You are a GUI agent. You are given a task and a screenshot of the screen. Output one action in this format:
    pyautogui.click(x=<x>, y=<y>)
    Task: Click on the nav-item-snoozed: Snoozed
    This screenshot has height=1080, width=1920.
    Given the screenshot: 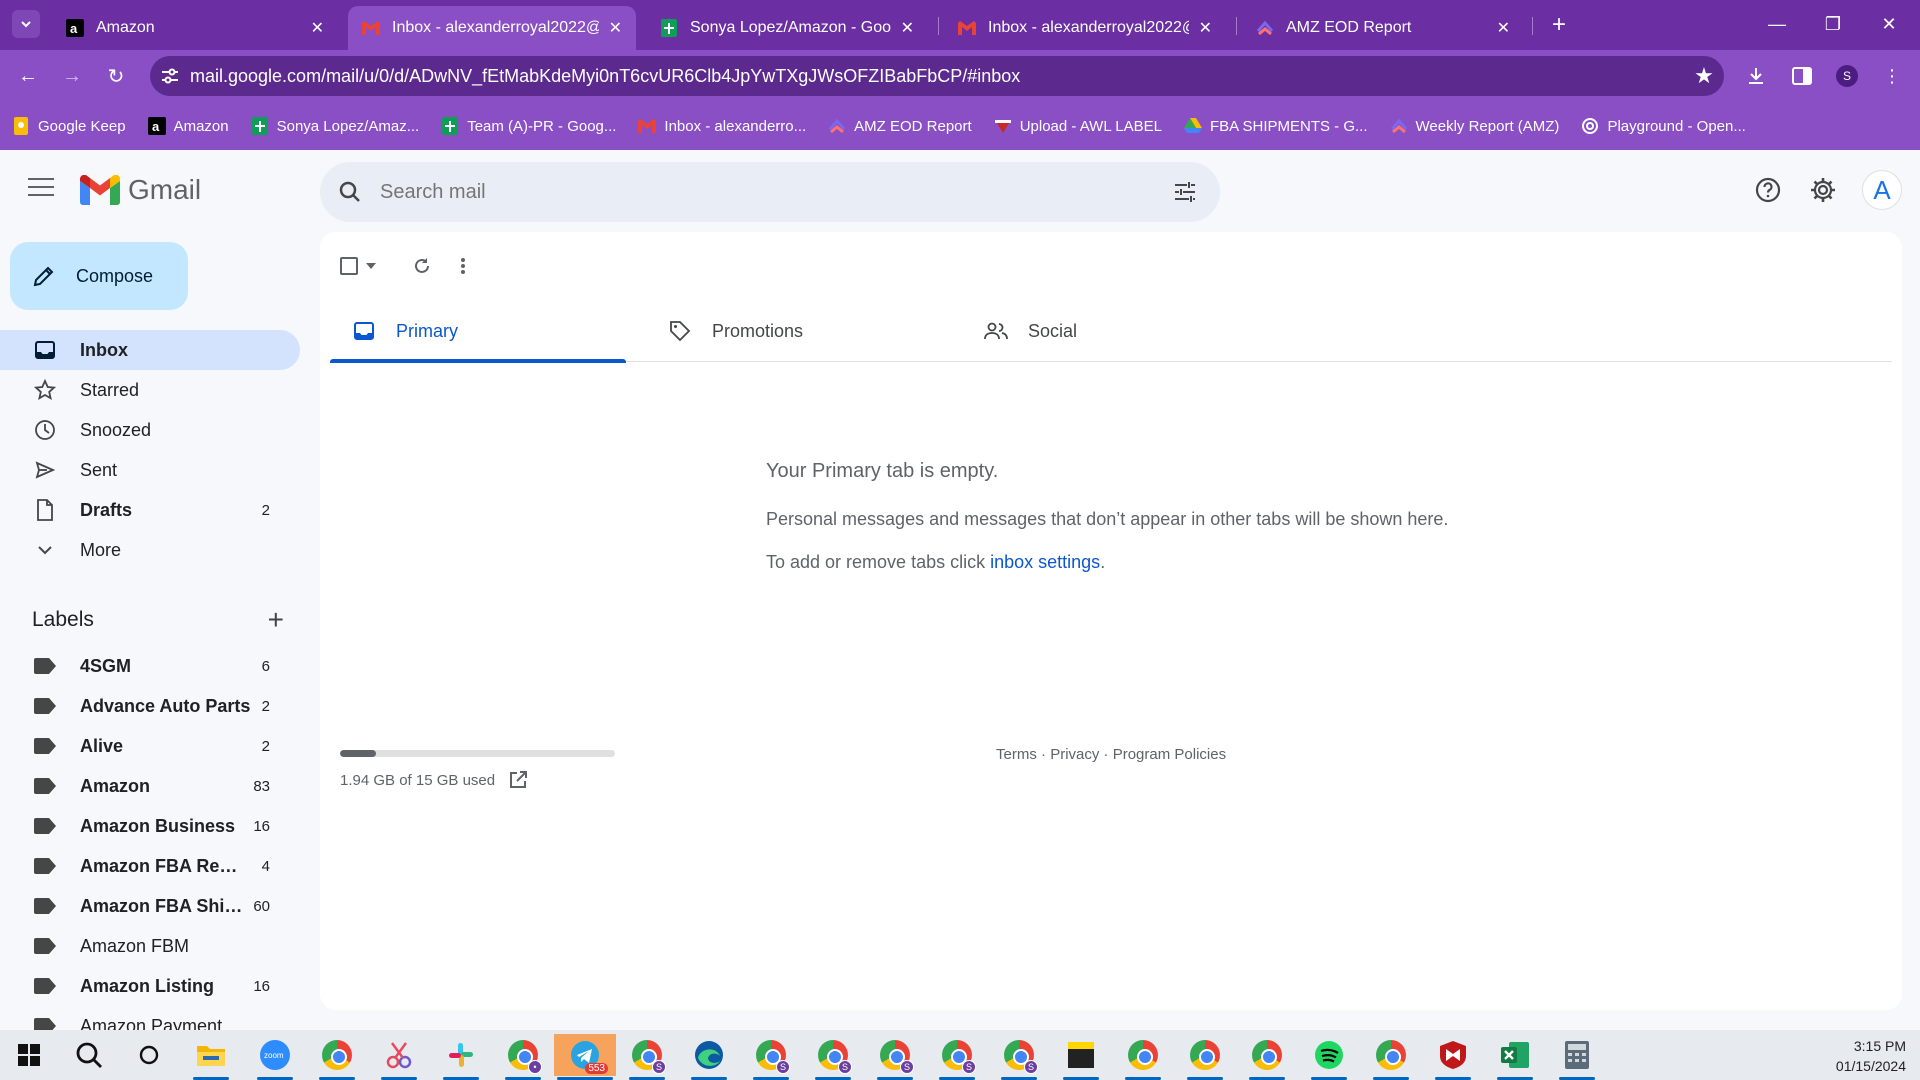 What is the action you would take?
    pyautogui.click(x=150, y=430)
    